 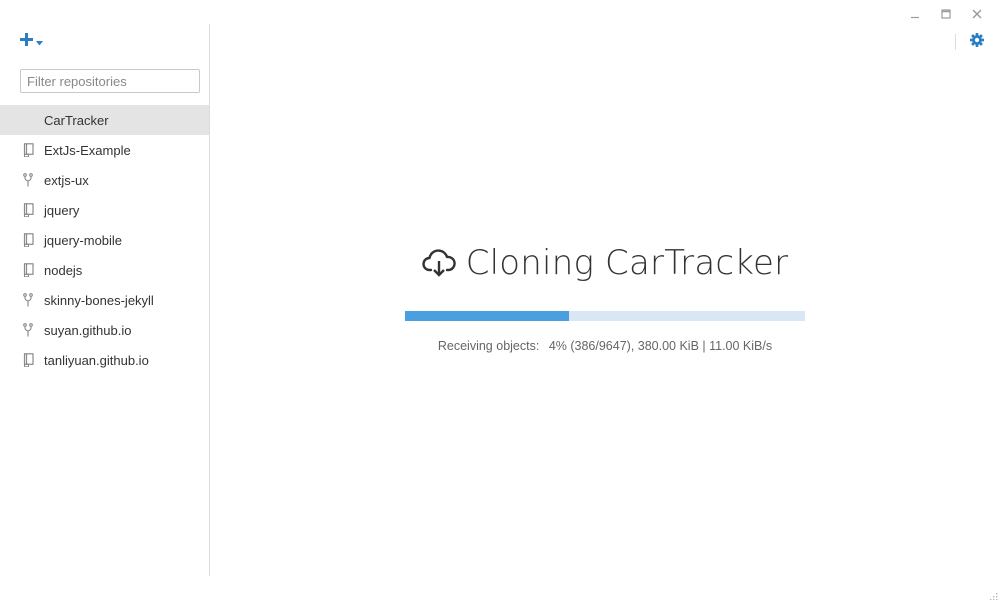 I want to click on status-detail: 4% (386/9647), 380.00 KiB | 11.00 KiB/s, so click(x=660, y=346).